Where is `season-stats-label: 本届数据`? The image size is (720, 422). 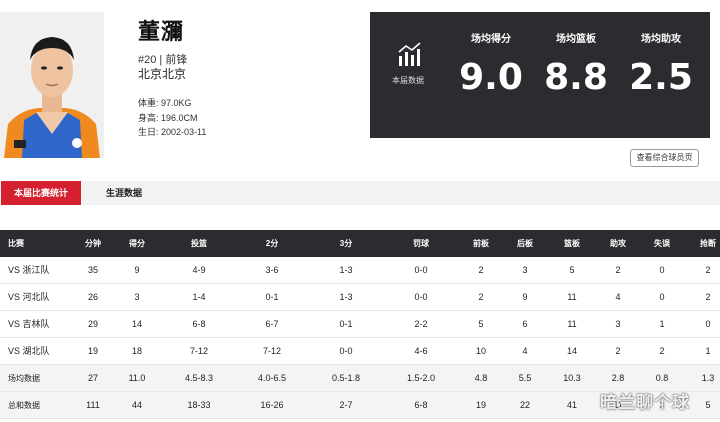 season-stats-label: 本届数据 is located at coordinates (408, 80).